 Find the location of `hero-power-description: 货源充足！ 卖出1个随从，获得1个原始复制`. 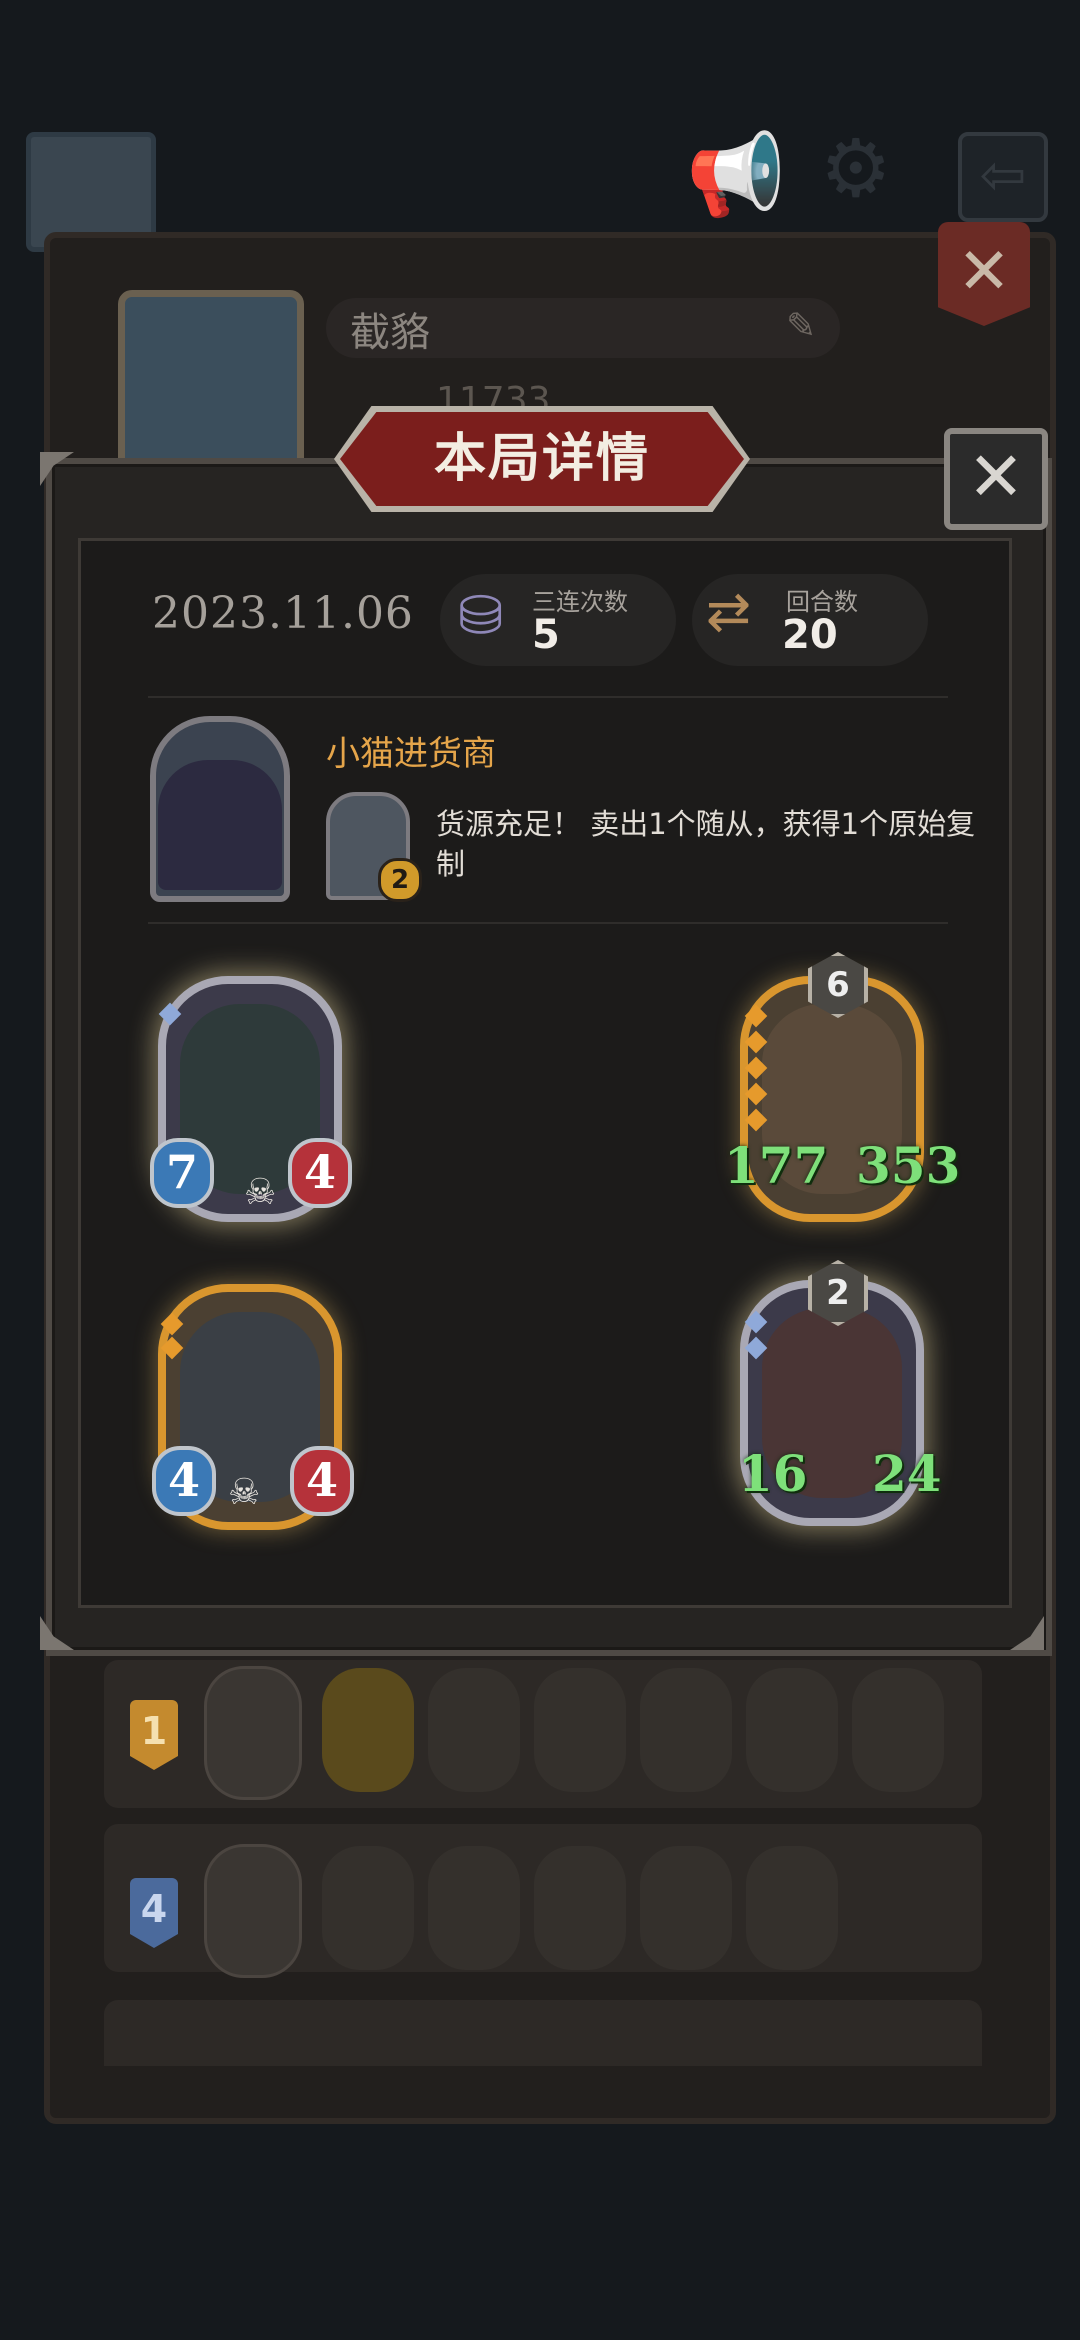

hero-power-description: 货源充足！ 卖出1个随从，获得1个原始复制 is located at coordinates (706, 844).